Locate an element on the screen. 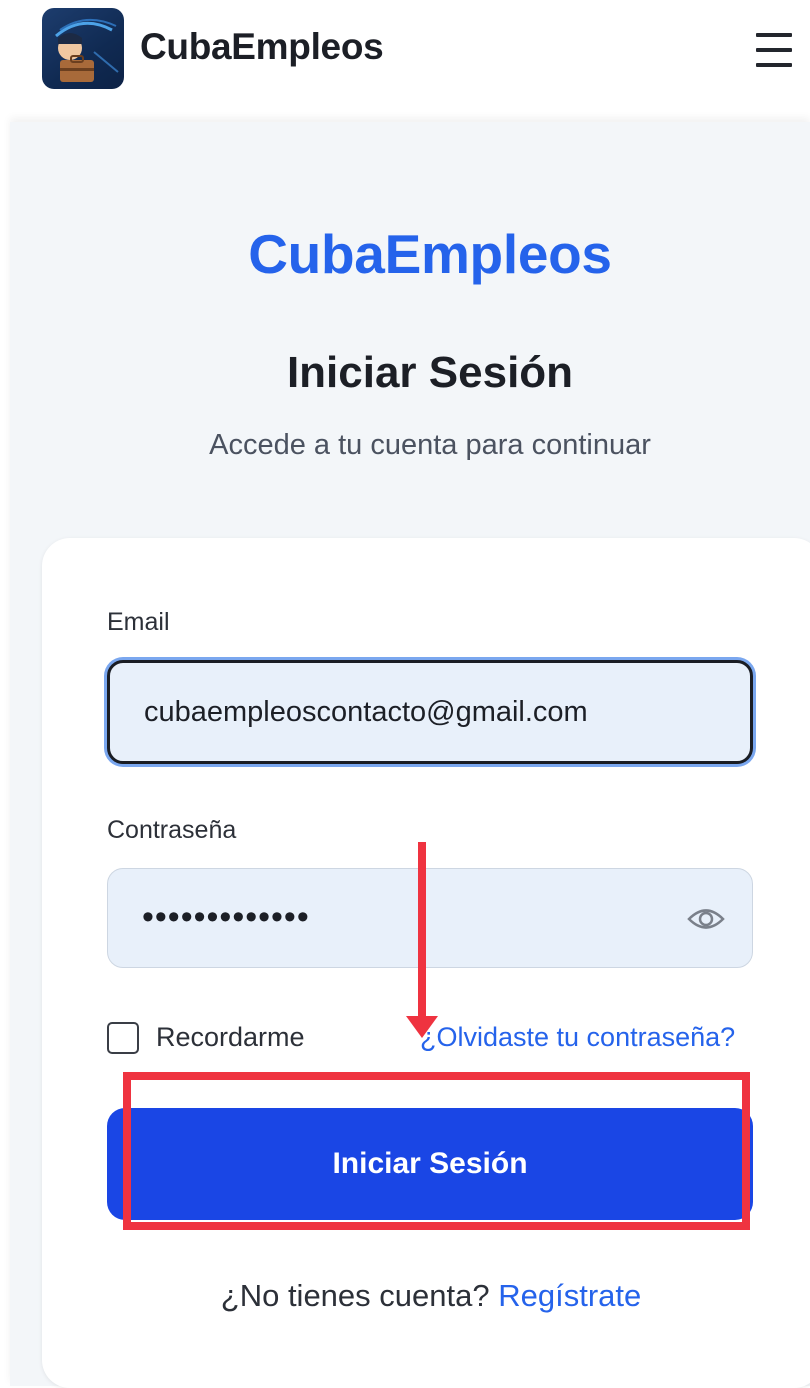 This screenshot has height=1388, width=810. briefcase-logo-icon is located at coordinates (83, 48).